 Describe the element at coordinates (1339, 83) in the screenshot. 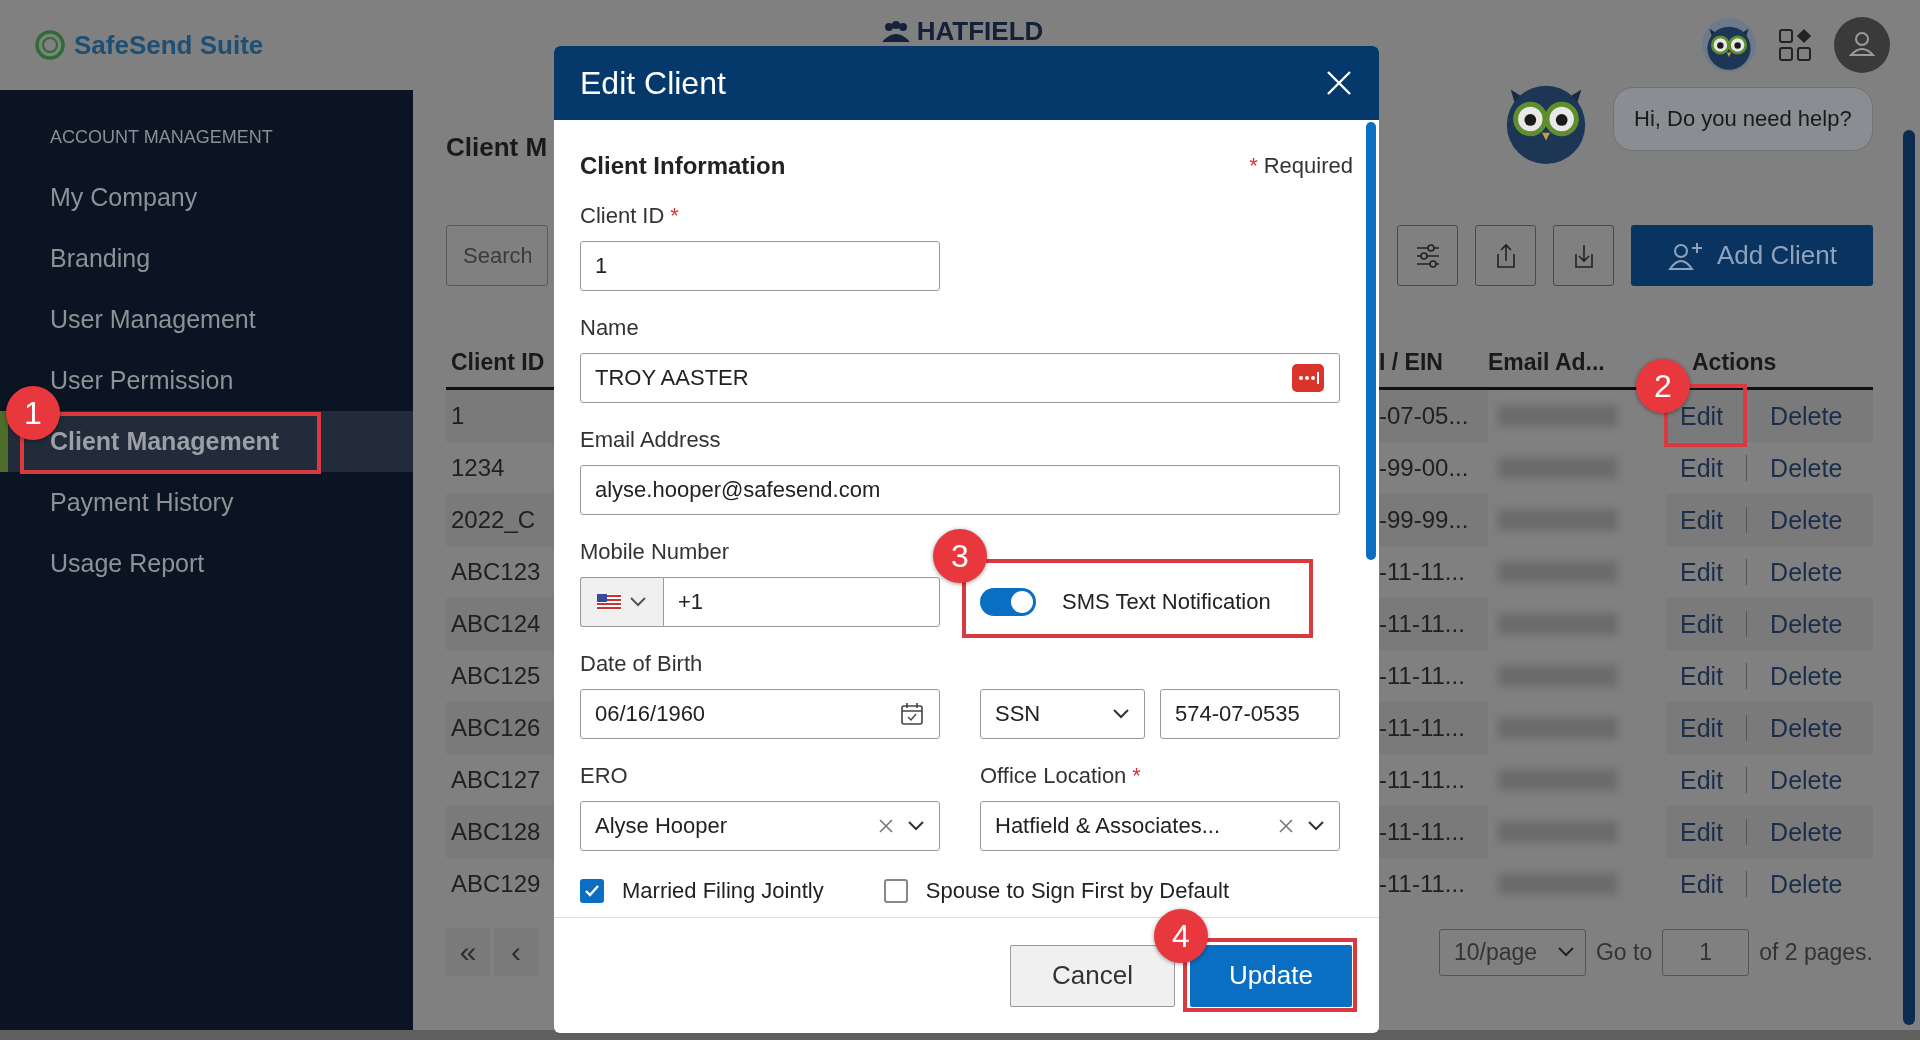

I see `close-icon` at that location.